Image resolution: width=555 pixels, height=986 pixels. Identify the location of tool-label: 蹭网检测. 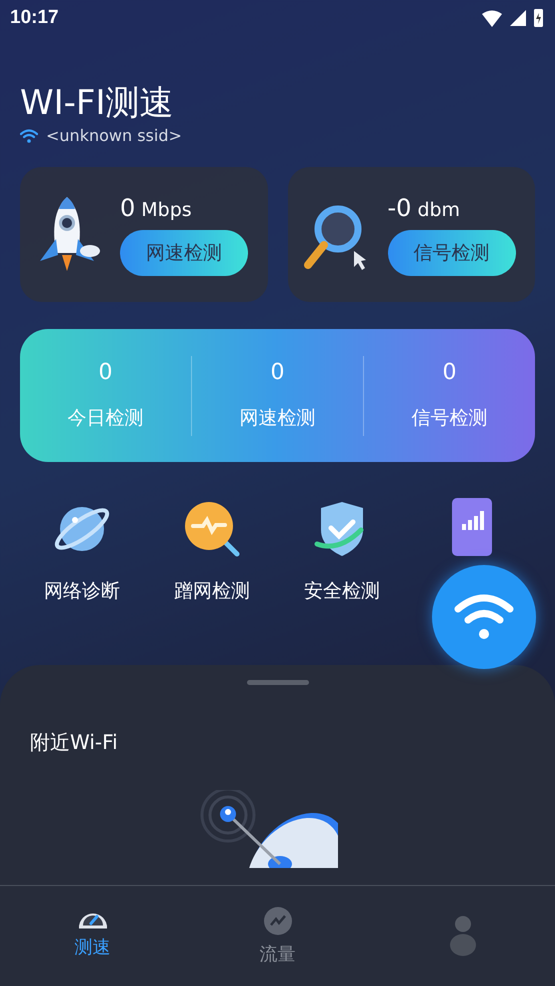
(212, 591).